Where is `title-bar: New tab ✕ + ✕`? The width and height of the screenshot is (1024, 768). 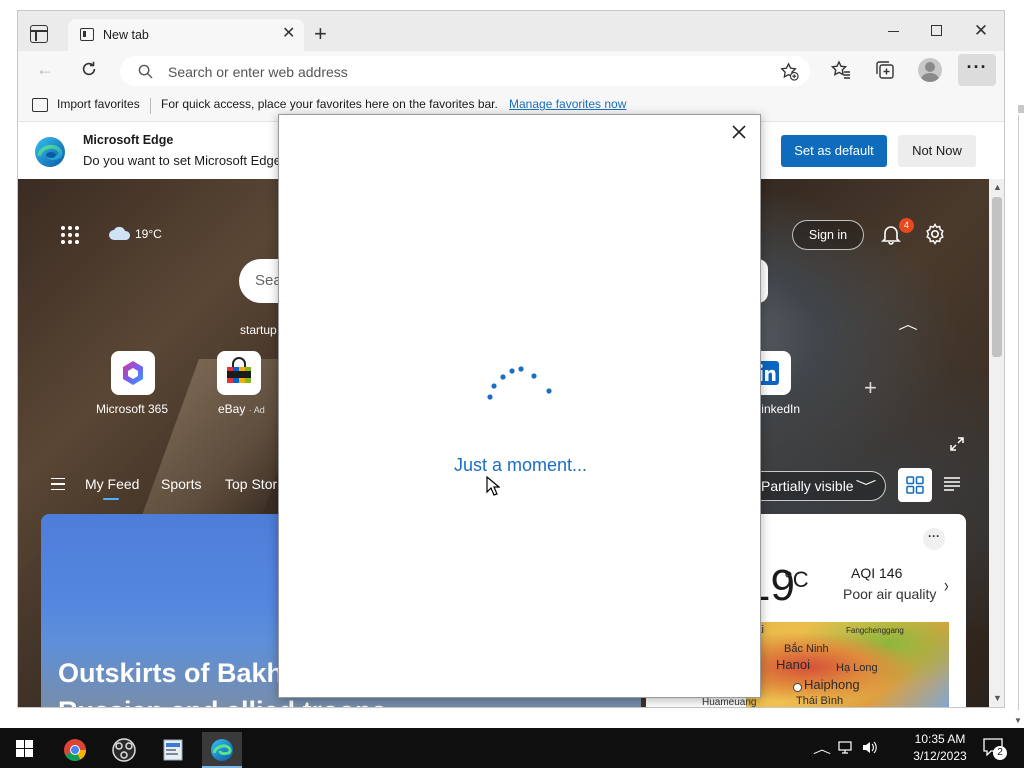
title-bar: New tab ✕ + ✕ is located at coordinates (511, 31).